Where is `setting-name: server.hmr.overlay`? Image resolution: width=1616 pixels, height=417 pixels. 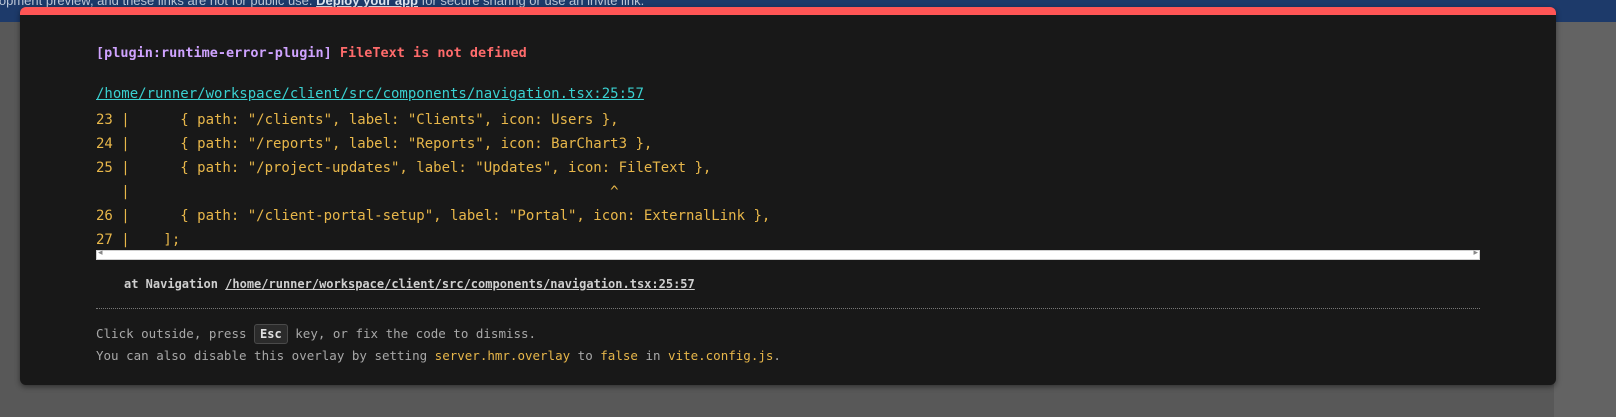
setting-name: server.hmr.overlay is located at coordinates (502, 355).